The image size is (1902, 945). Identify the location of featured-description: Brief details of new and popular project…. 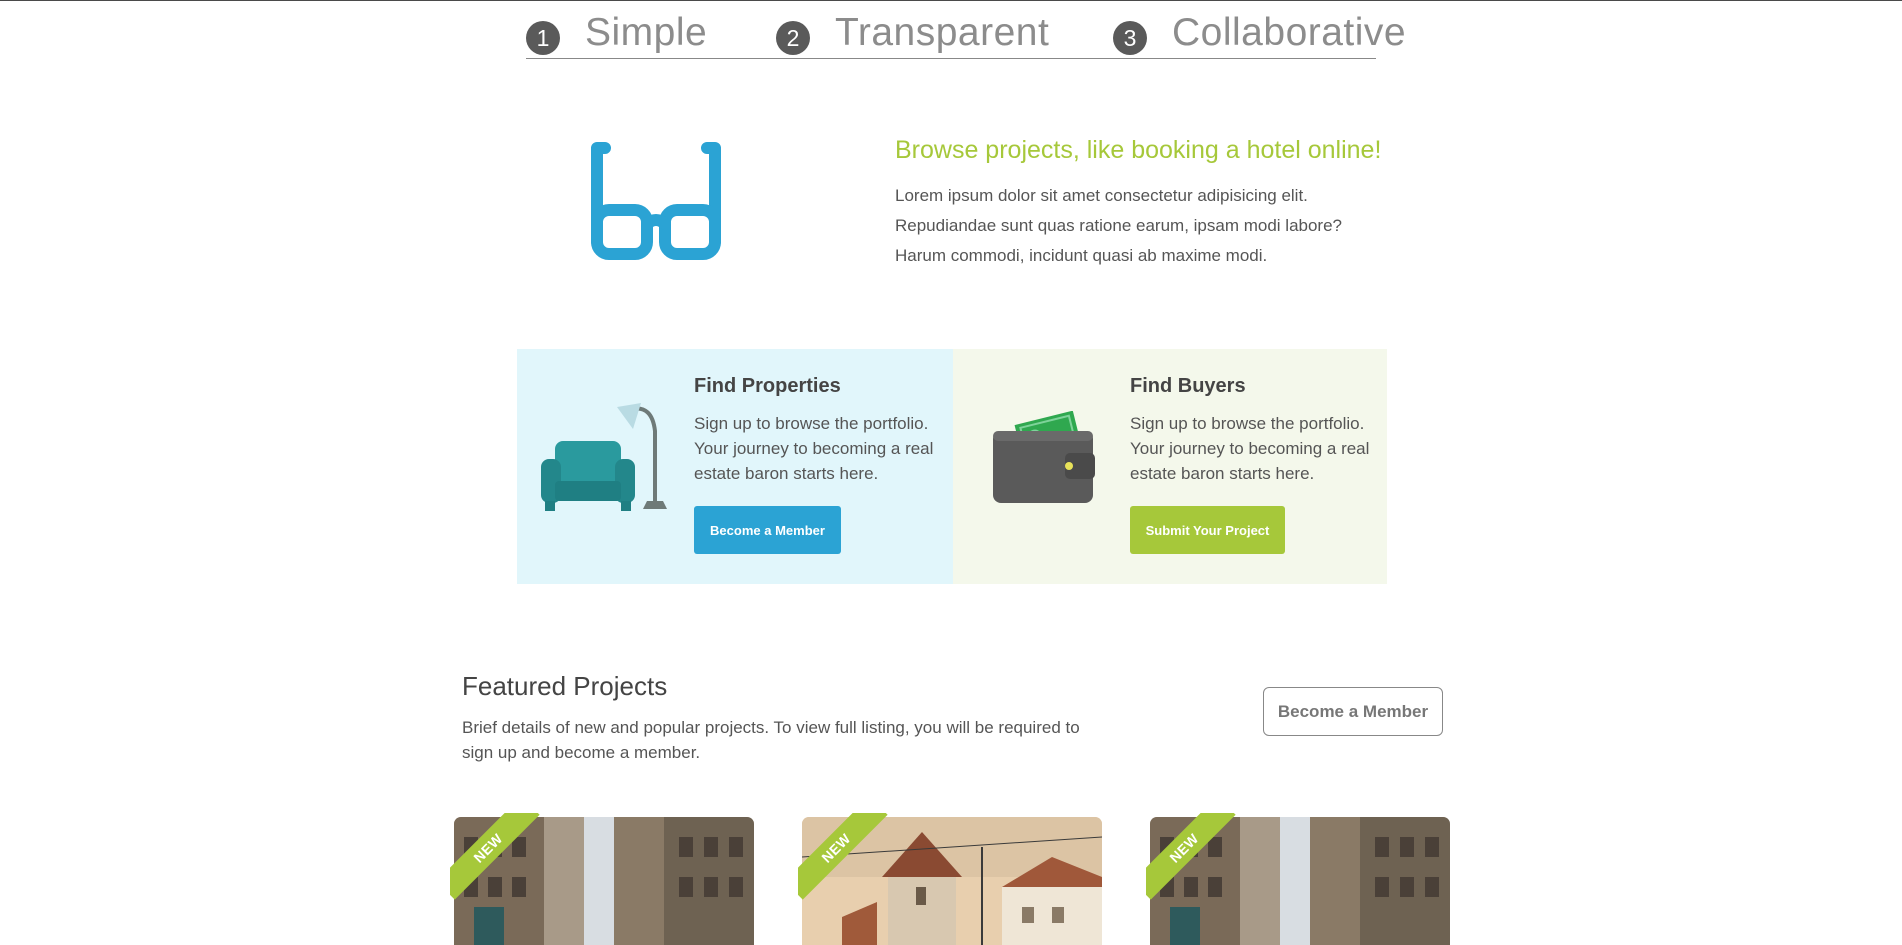
(771, 740).